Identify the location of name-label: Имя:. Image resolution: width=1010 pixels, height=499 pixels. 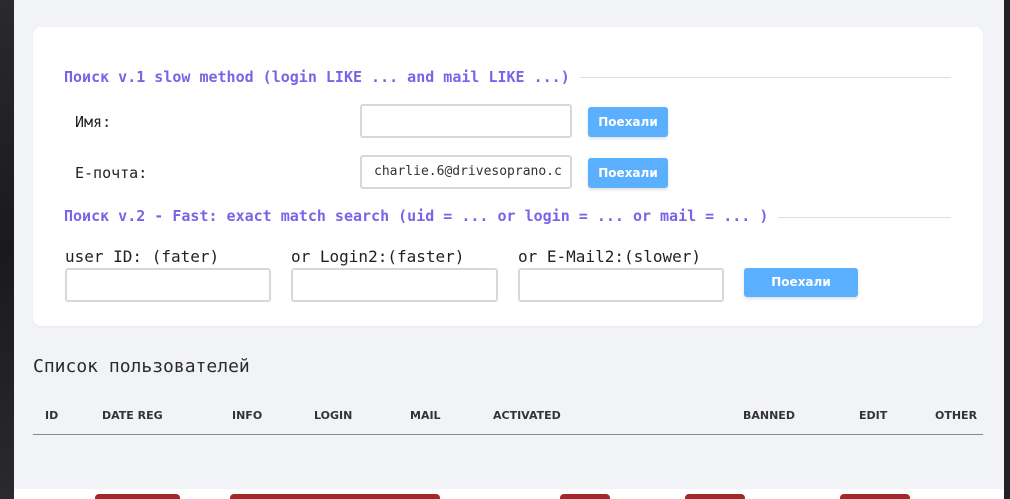
(93, 122).